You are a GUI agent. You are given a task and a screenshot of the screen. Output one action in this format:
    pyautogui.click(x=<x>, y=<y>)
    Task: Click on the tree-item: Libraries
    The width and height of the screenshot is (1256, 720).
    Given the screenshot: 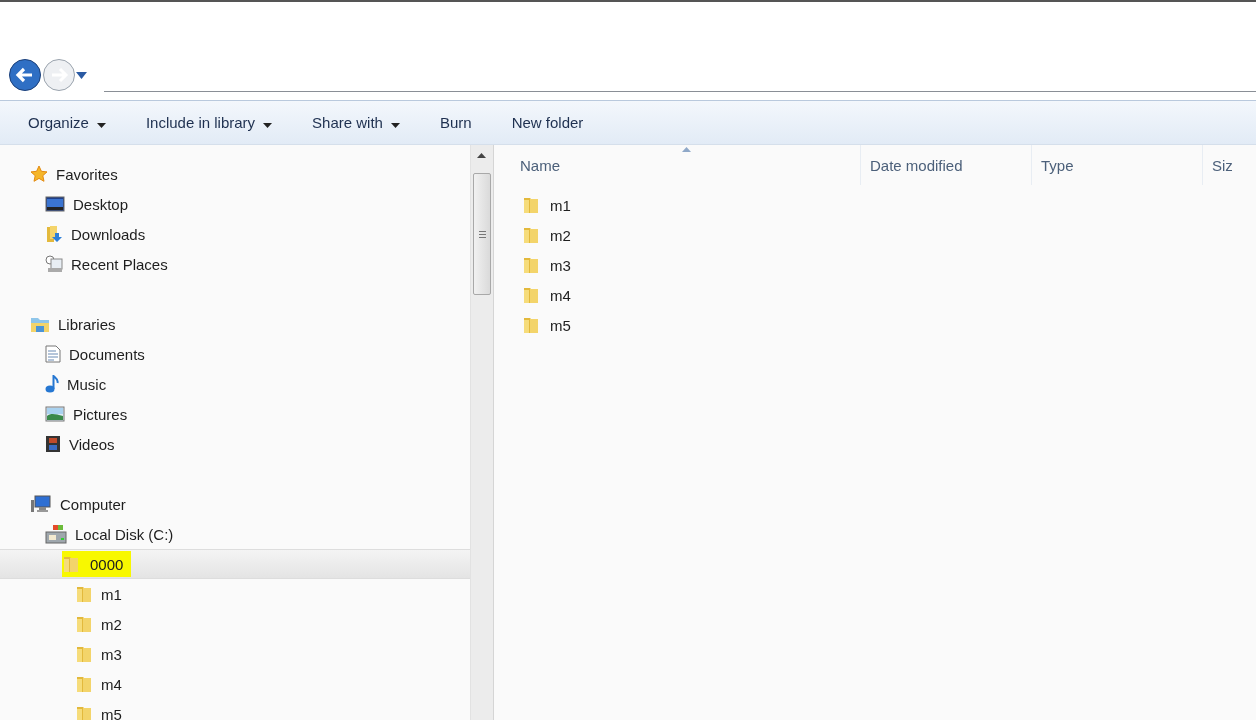 What is the action you would take?
    pyautogui.click(x=73, y=324)
    